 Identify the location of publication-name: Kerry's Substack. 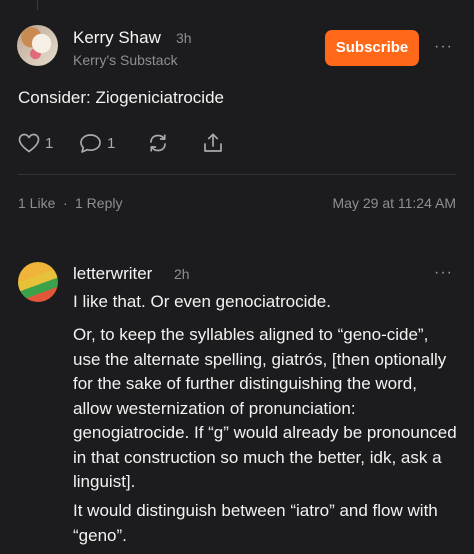
(125, 60).